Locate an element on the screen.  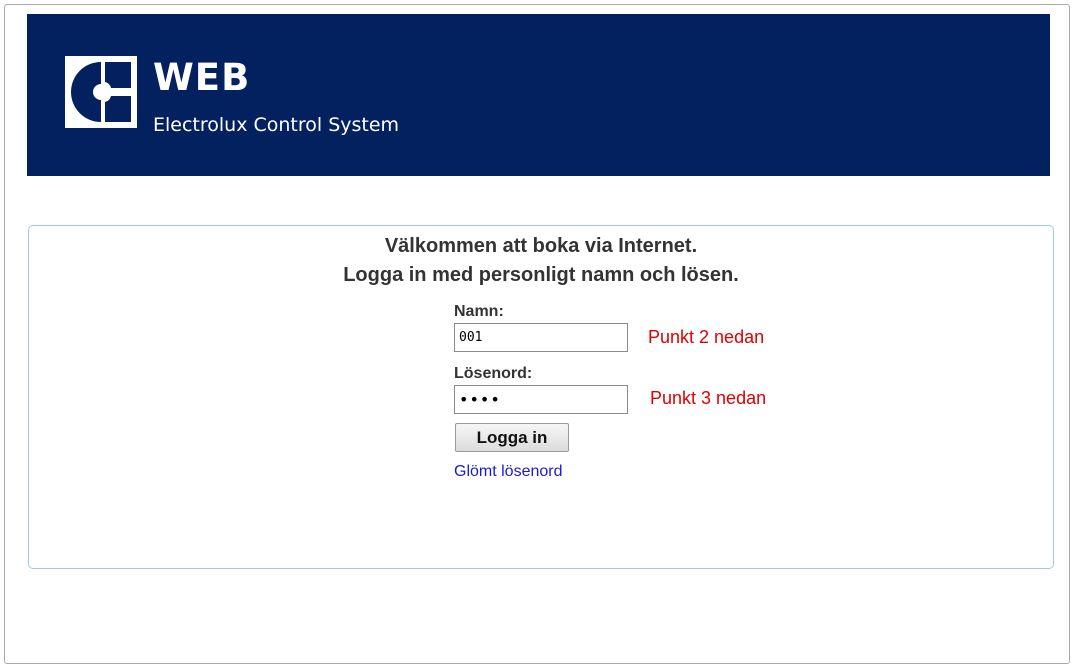
password-input is located at coordinates (541, 399).